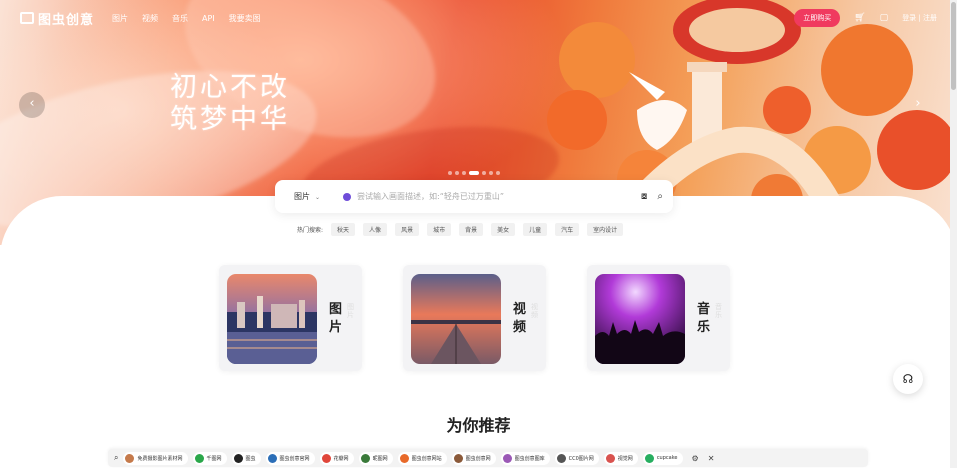 Image resolution: width=957 pixels, height=468 pixels. Describe the element at coordinates (918, 105) in the screenshot. I see `chevron-right-icon: ›` at that location.